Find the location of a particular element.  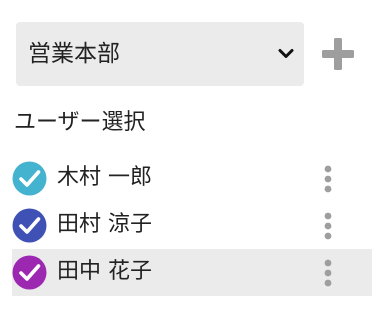

user-name: 田村 涼子 is located at coordinates (104, 224).